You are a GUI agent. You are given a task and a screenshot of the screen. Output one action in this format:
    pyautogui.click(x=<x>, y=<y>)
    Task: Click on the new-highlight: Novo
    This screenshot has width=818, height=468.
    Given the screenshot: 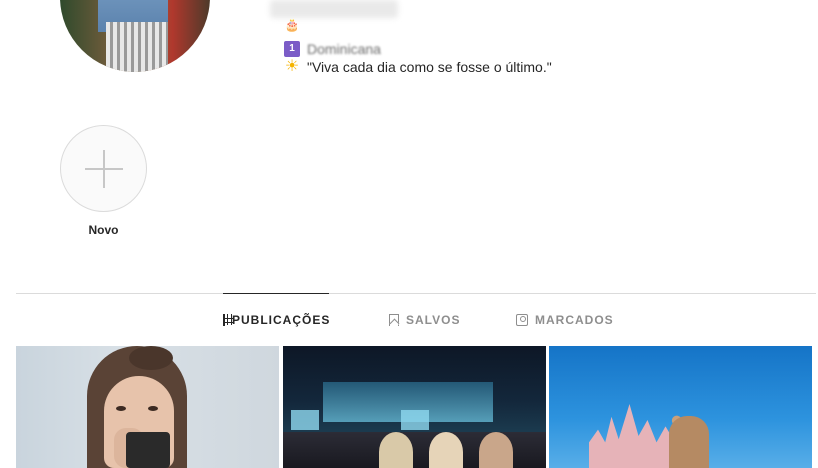 What is the action you would take?
    pyautogui.click(x=103, y=181)
    